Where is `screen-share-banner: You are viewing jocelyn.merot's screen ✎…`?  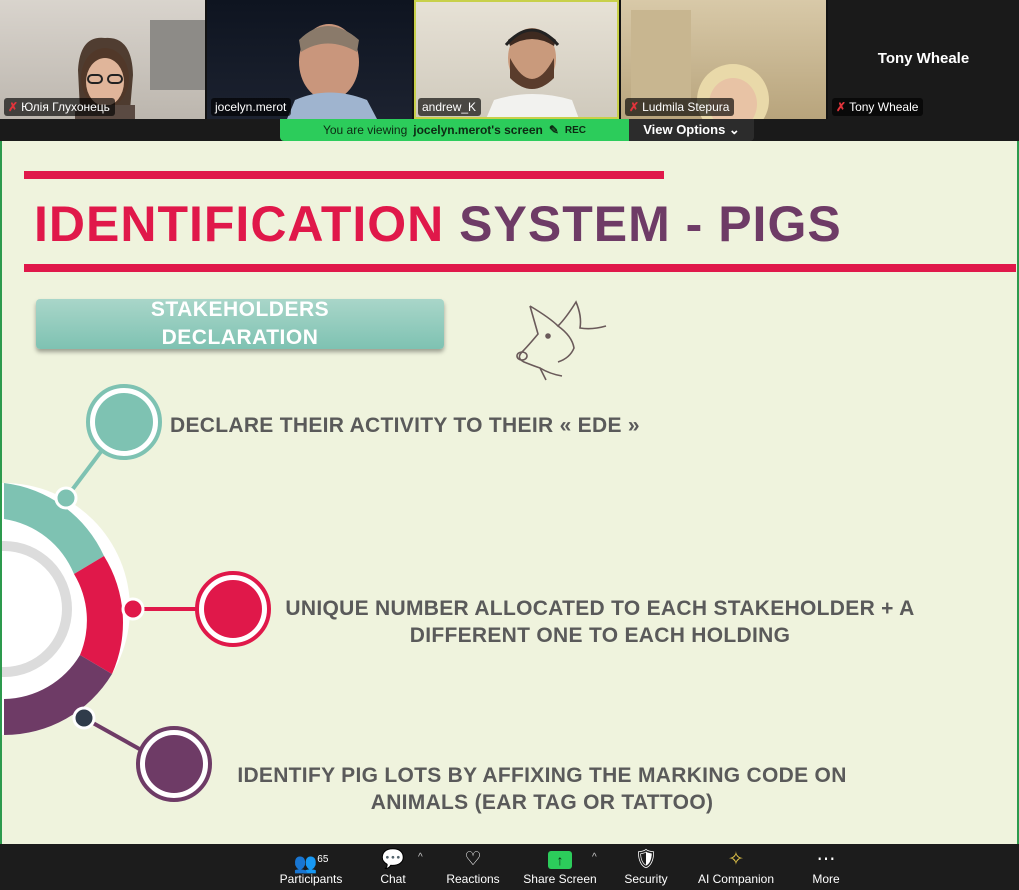 screen-share-banner: You are viewing jocelyn.merot's screen ✎… is located at coordinates (454, 130).